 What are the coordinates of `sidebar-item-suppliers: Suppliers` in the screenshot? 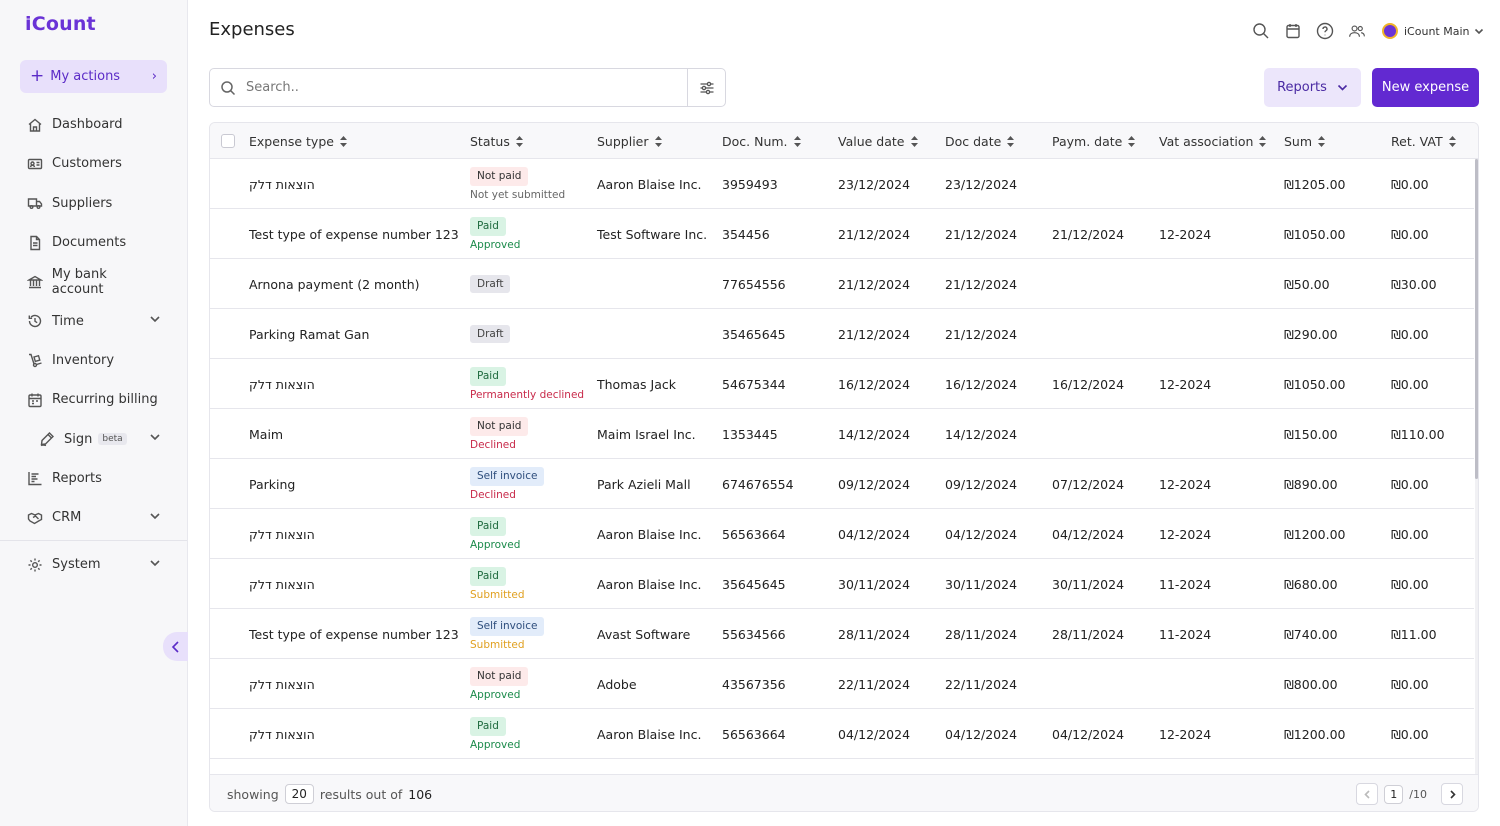 It's located at (93, 203).